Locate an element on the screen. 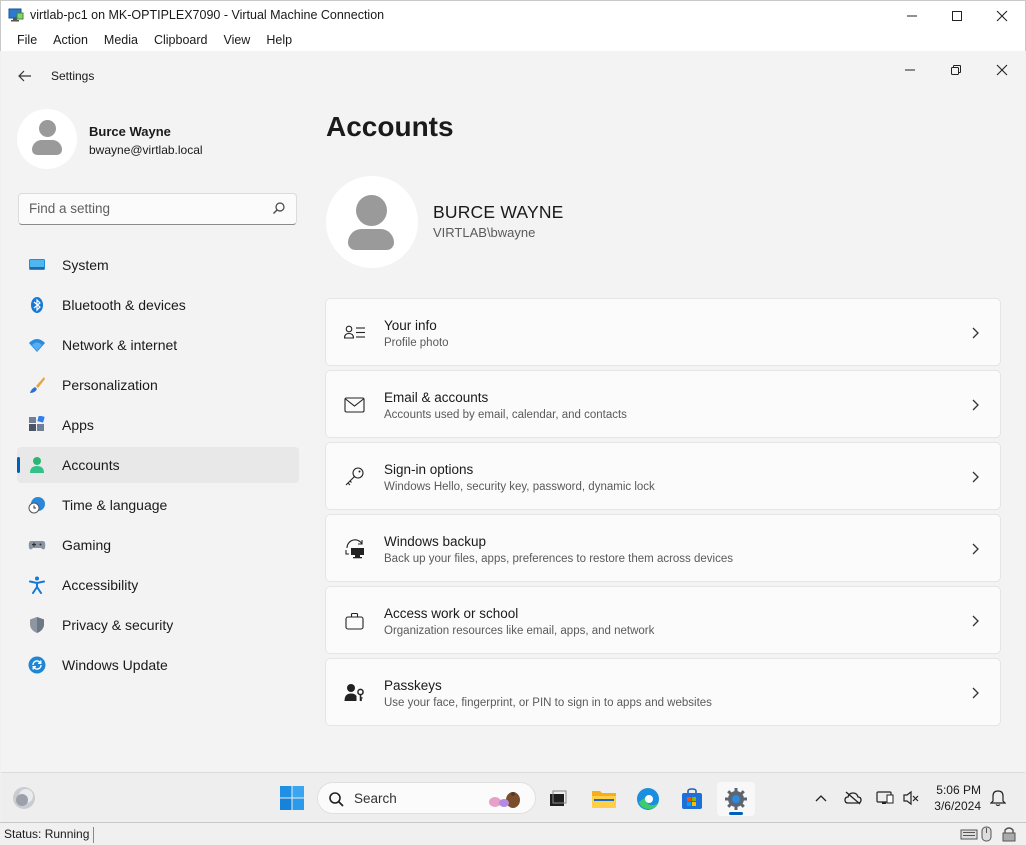 This screenshot has width=1026, height=845. sidebar-item-accessibility: Accessibility is located at coordinates (158, 585).